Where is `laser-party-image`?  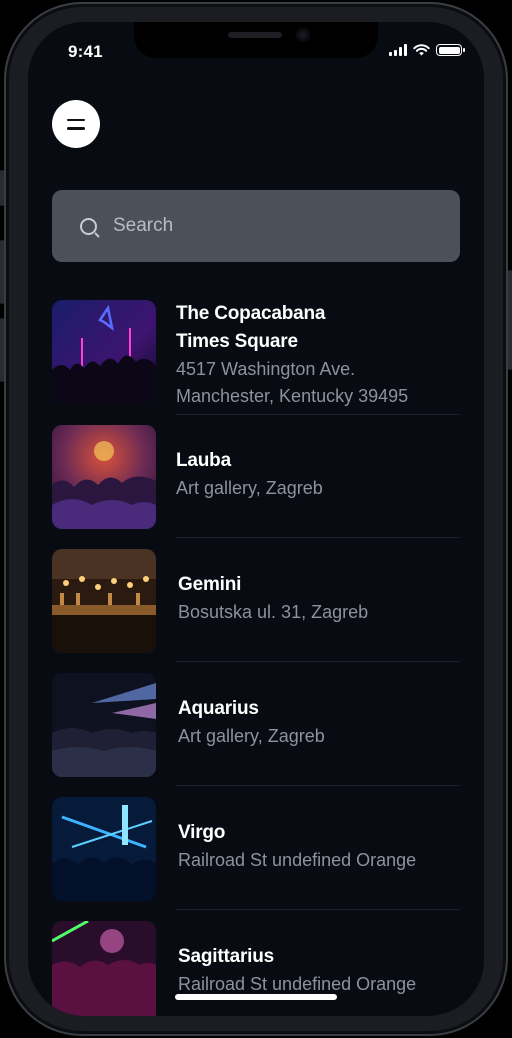 laser-party-image is located at coordinates (104, 968).